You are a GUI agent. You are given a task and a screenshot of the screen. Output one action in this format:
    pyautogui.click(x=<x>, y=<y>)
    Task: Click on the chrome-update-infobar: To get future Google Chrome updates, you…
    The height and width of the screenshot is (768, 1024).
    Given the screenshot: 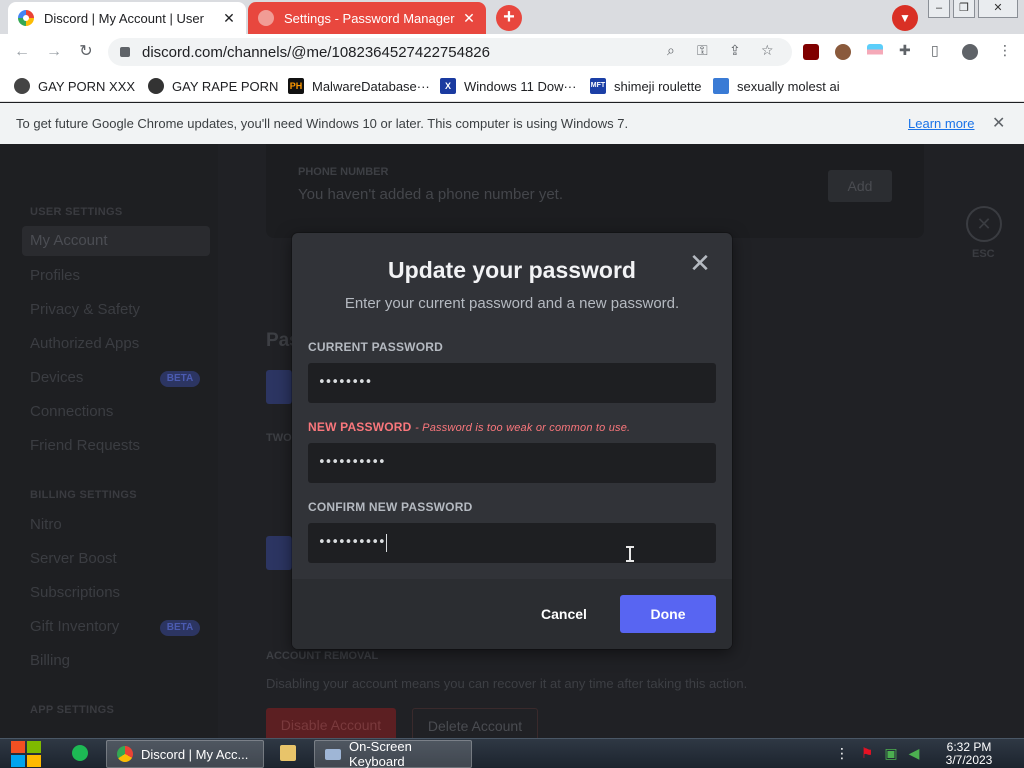 What is the action you would take?
    pyautogui.click(x=512, y=123)
    